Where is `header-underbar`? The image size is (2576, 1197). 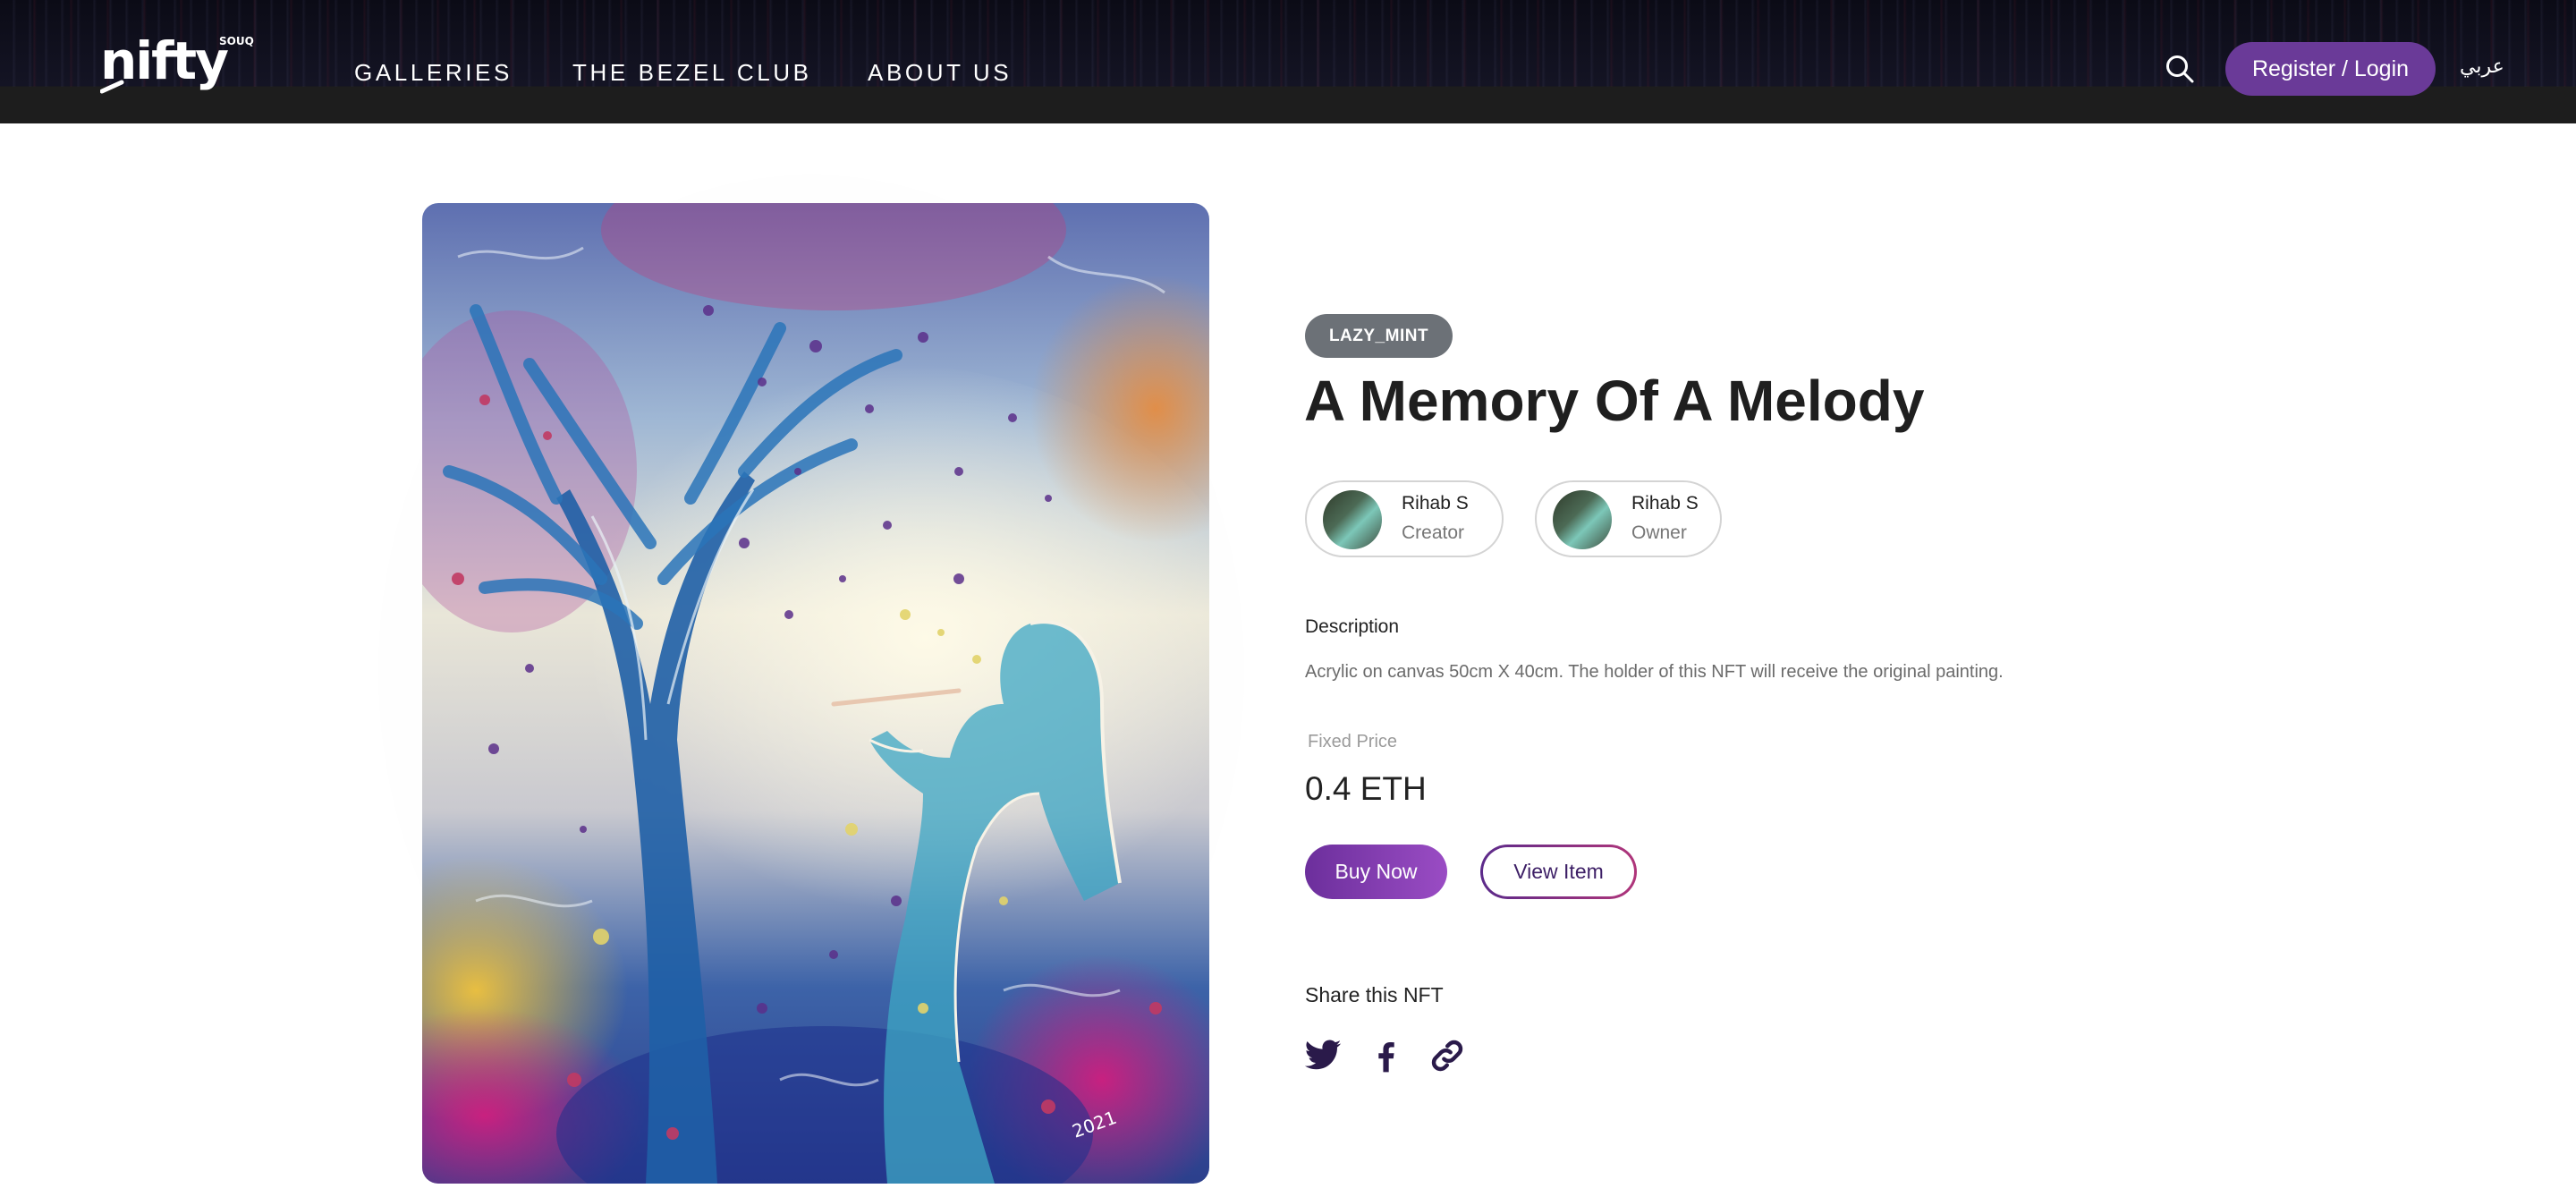 header-underbar is located at coordinates (1288, 105).